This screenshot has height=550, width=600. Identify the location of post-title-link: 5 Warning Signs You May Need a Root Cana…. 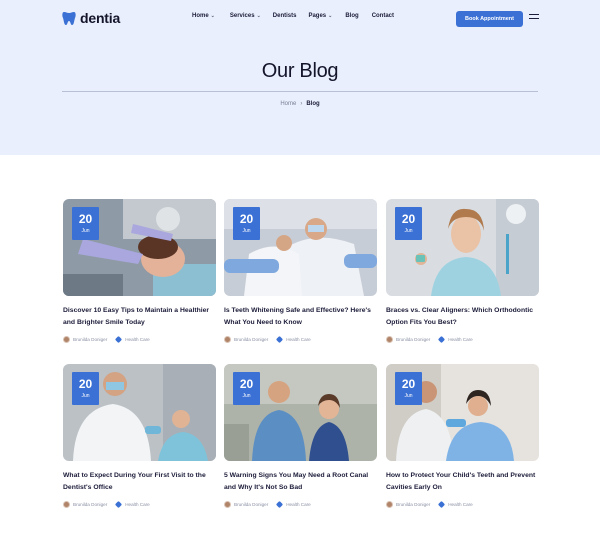
(300, 482).